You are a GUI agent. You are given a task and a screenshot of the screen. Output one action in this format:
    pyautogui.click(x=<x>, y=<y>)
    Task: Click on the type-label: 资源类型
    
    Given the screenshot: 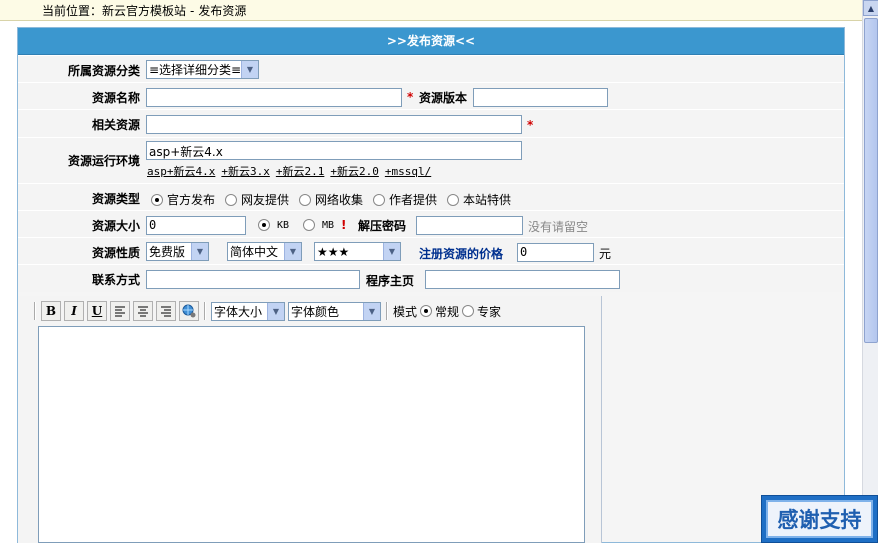 What is the action you would take?
    pyautogui.click(x=115, y=199)
    